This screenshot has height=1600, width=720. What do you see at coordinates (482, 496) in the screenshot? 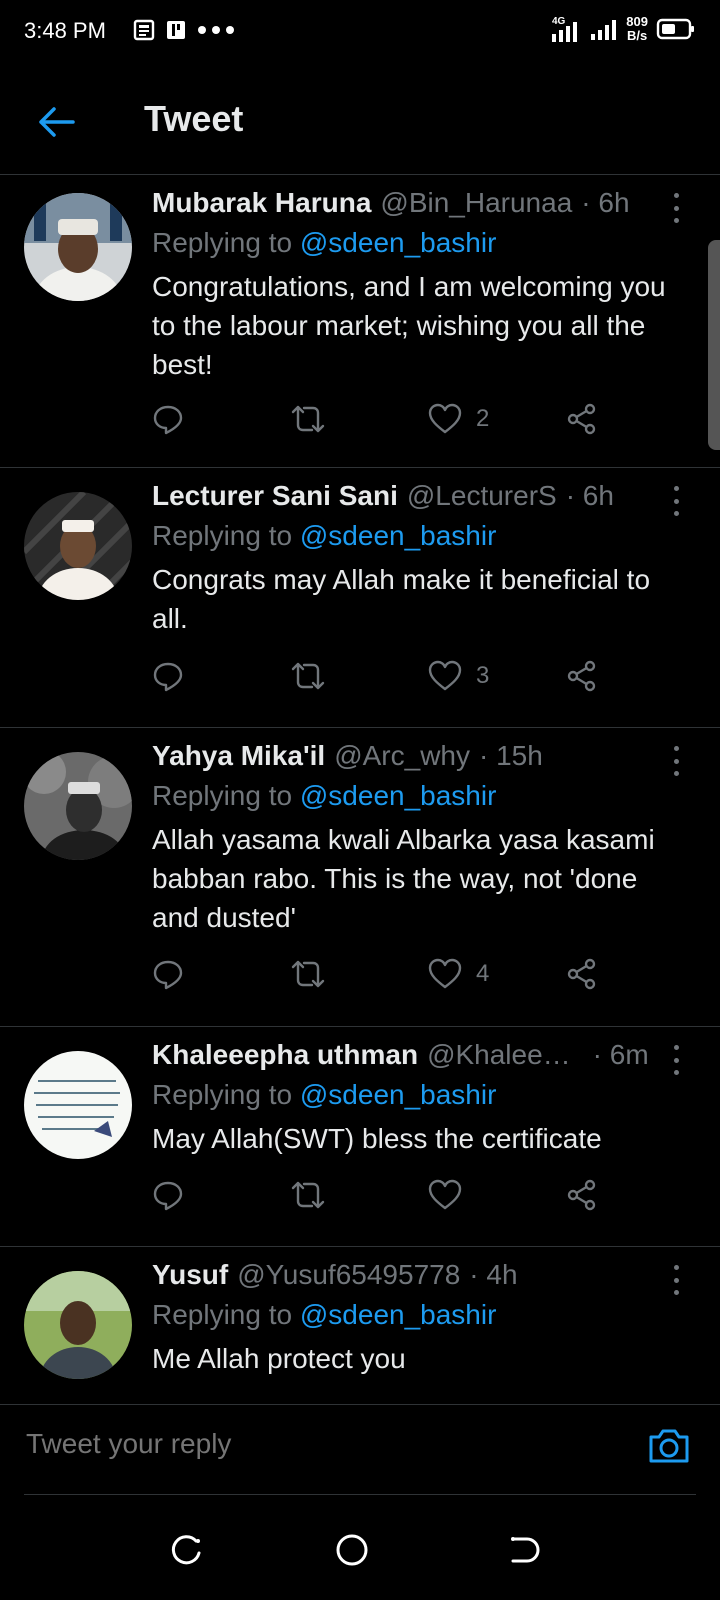
I see `author-handle: @LecturerS` at bounding box center [482, 496].